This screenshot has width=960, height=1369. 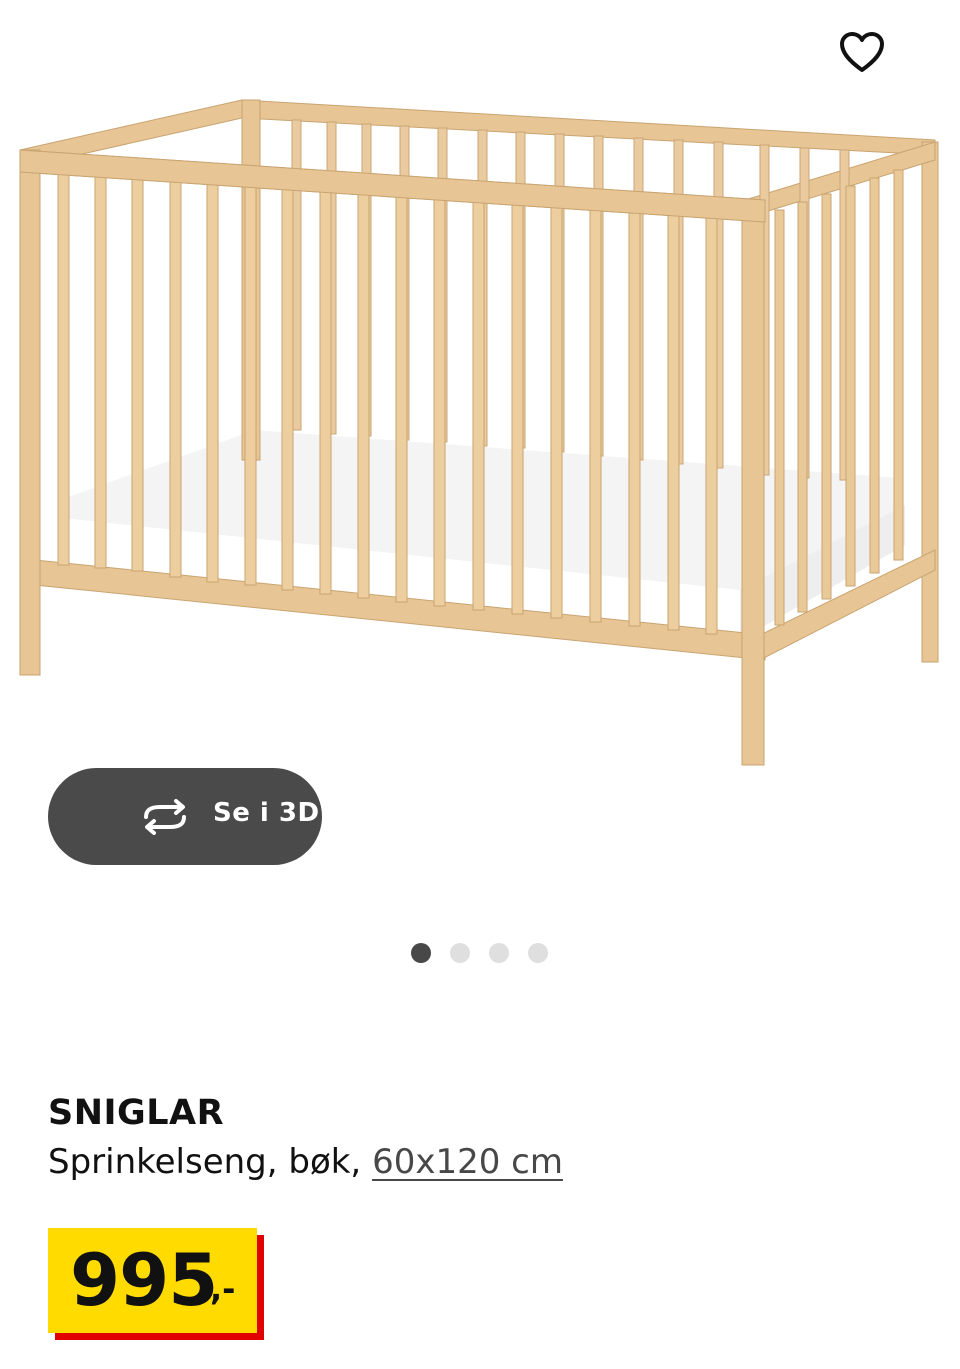 I want to click on favorite-button, so click(x=862, y=52).